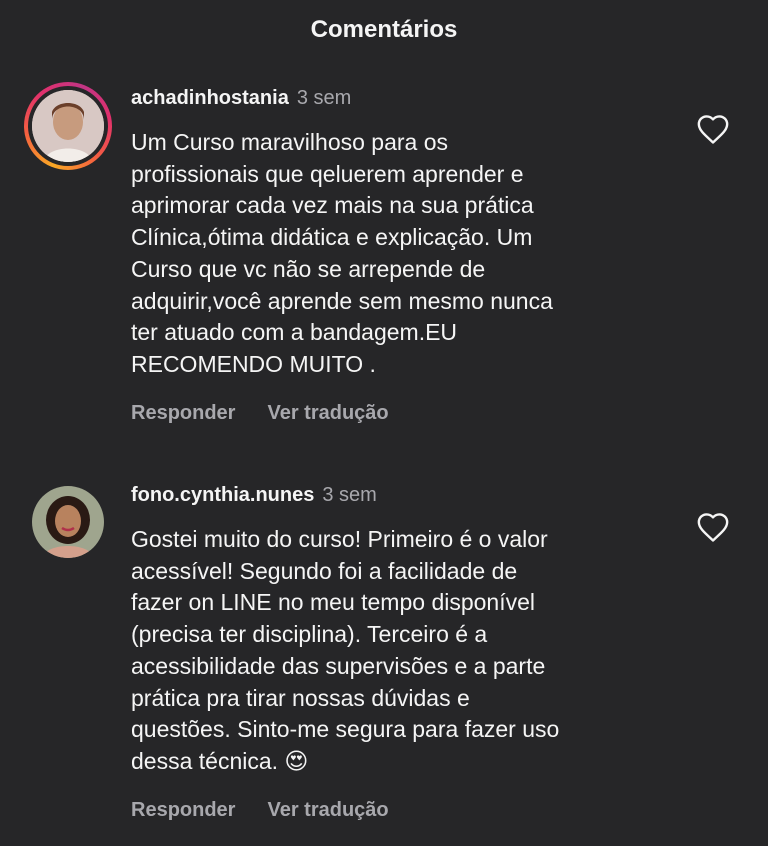  Describe the element at coordinates (384, 29) in the screenshot. I see `page-title: Comentários` at that location.